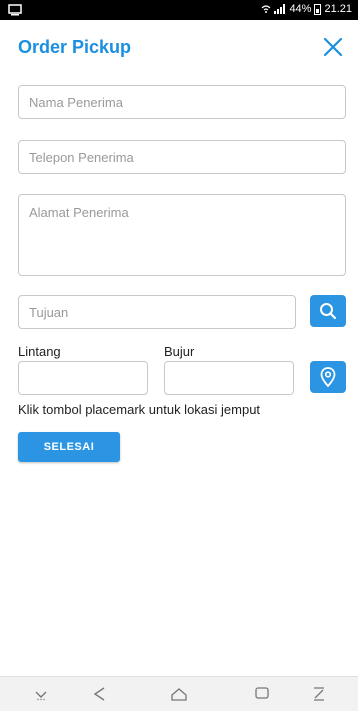 This screenshot has height=711, width=358. I want to click on placemark-button, so click(328, 377).